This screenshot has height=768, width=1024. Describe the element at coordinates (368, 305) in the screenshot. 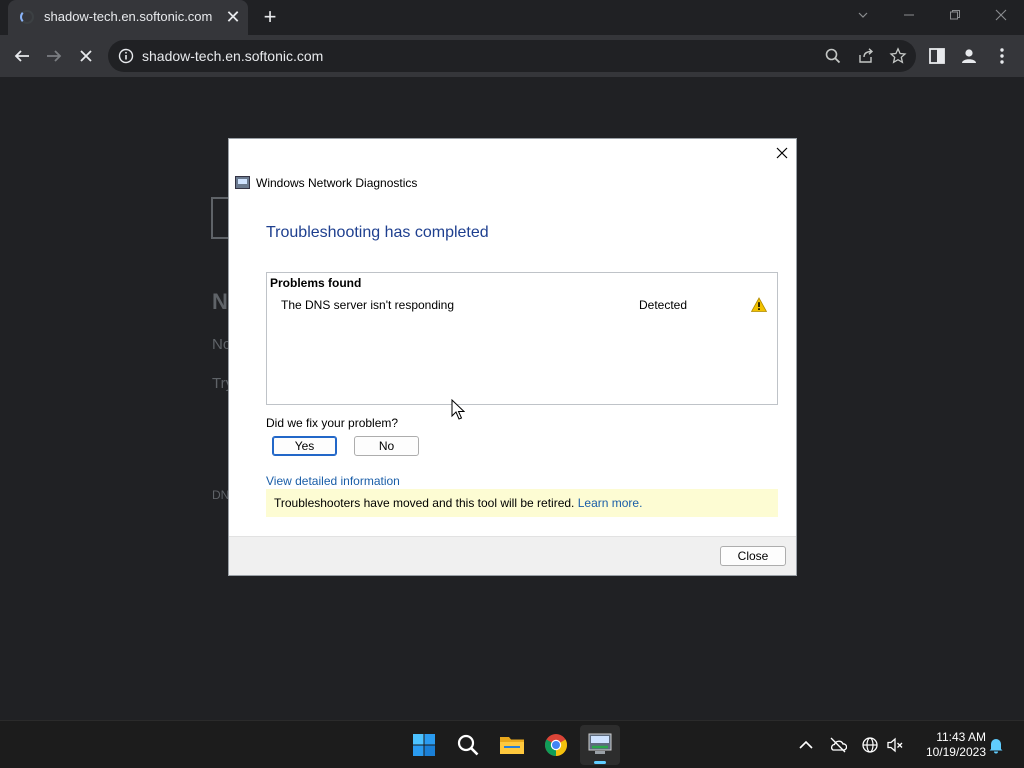

I see `problem-name: The DNS server isn't responding` at that location.